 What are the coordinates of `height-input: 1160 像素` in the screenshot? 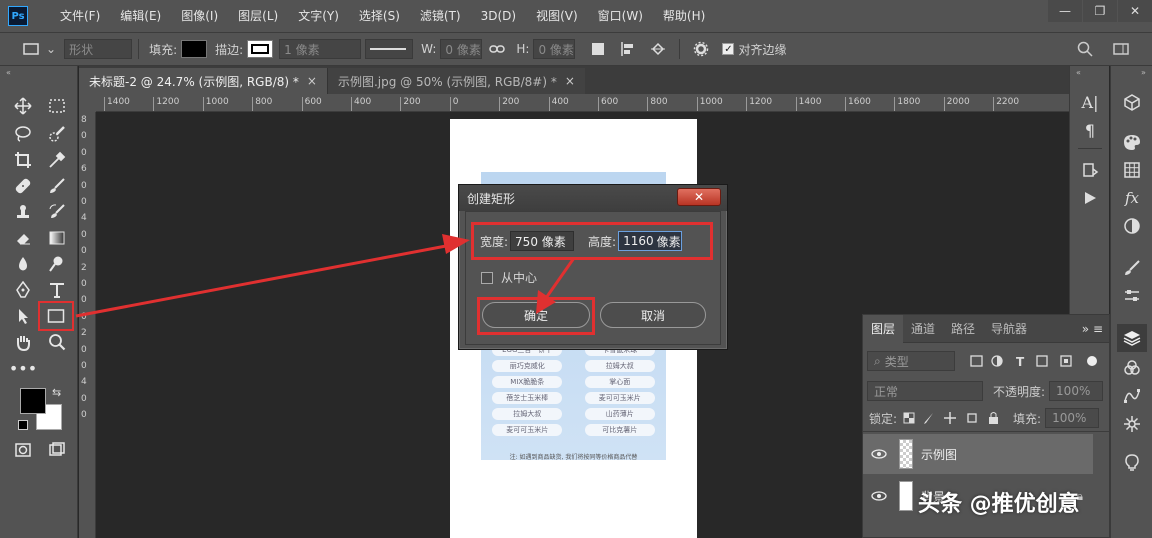 It's located at (650, 241).